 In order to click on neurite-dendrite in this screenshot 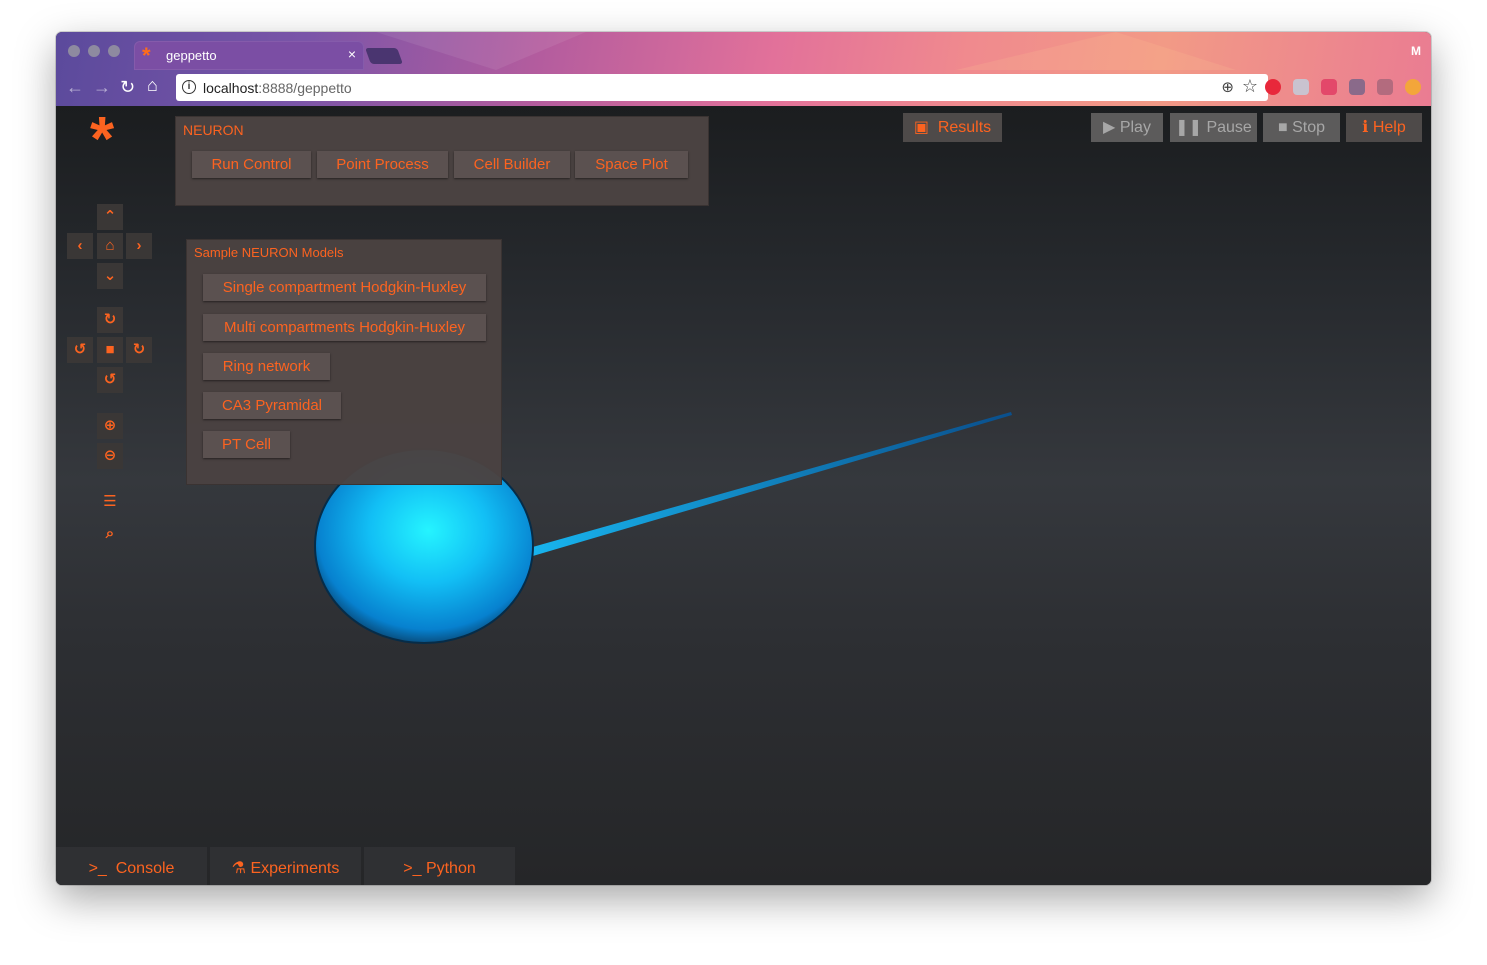, I will do `click(767, 485)`.